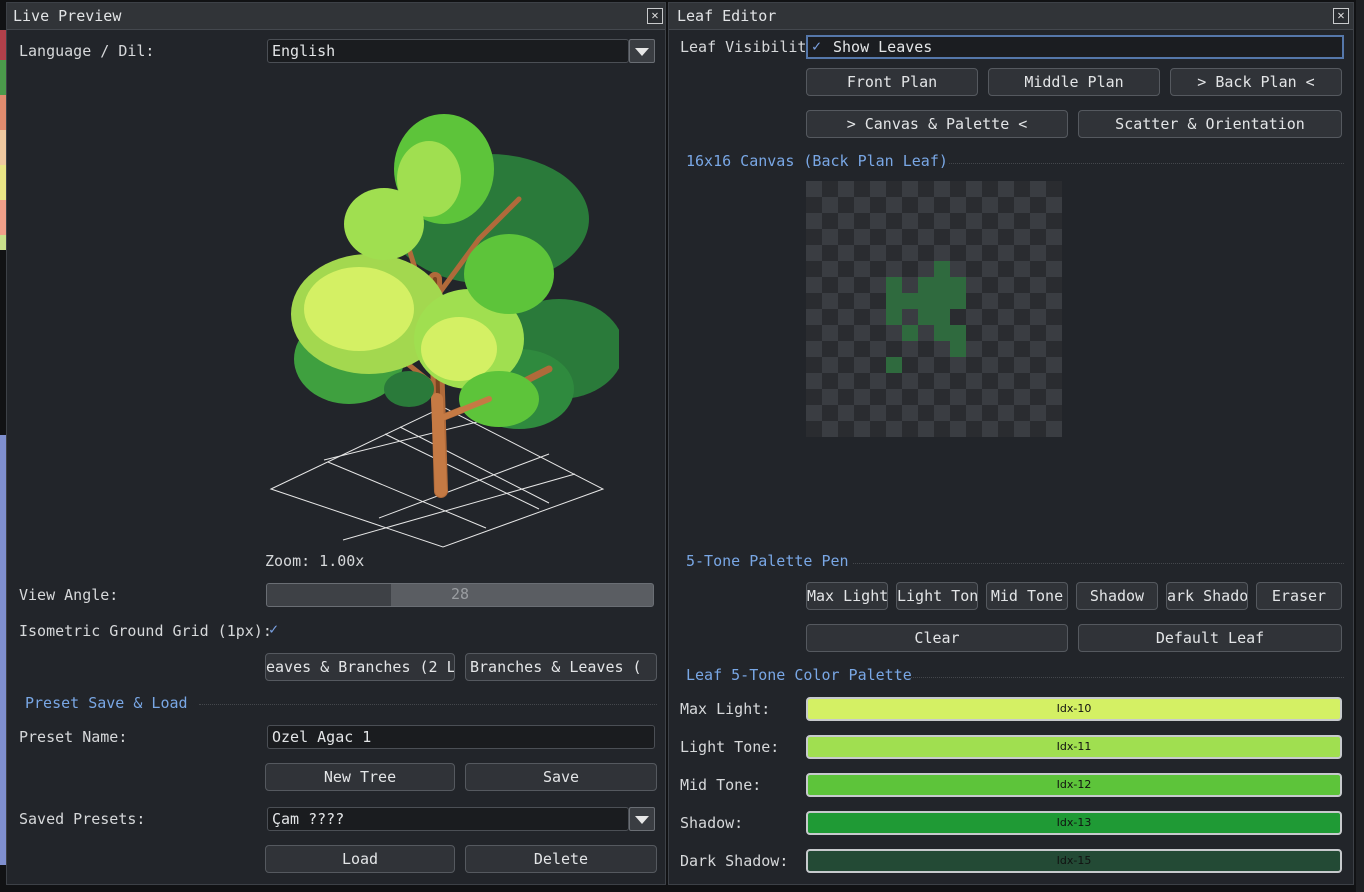  Describe the element at coordinates (448, 819) in the screenshot. I see `saved-presets-select: Çam ????` at that location.